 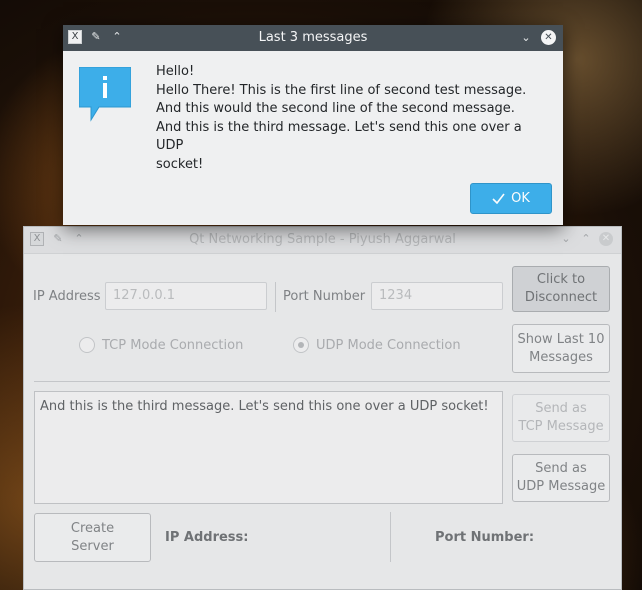 What do you see at coordinates (67, 296) in the screenshot?
I see `ip-address-label: IP Address` at bounding box center [67, 296].